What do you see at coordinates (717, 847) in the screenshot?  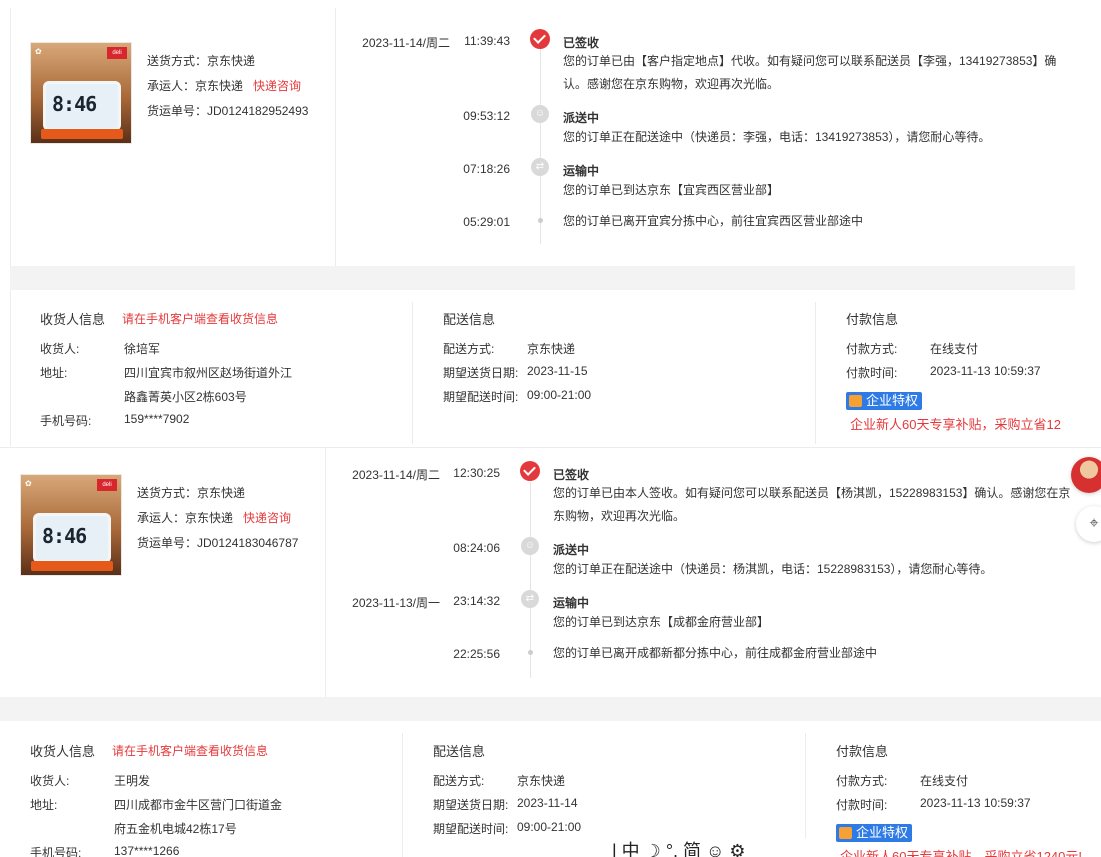 I see `ime-toolbar: | 中 ☽ °, 简 ☺ ⚙` at bounding box center [717, 847].